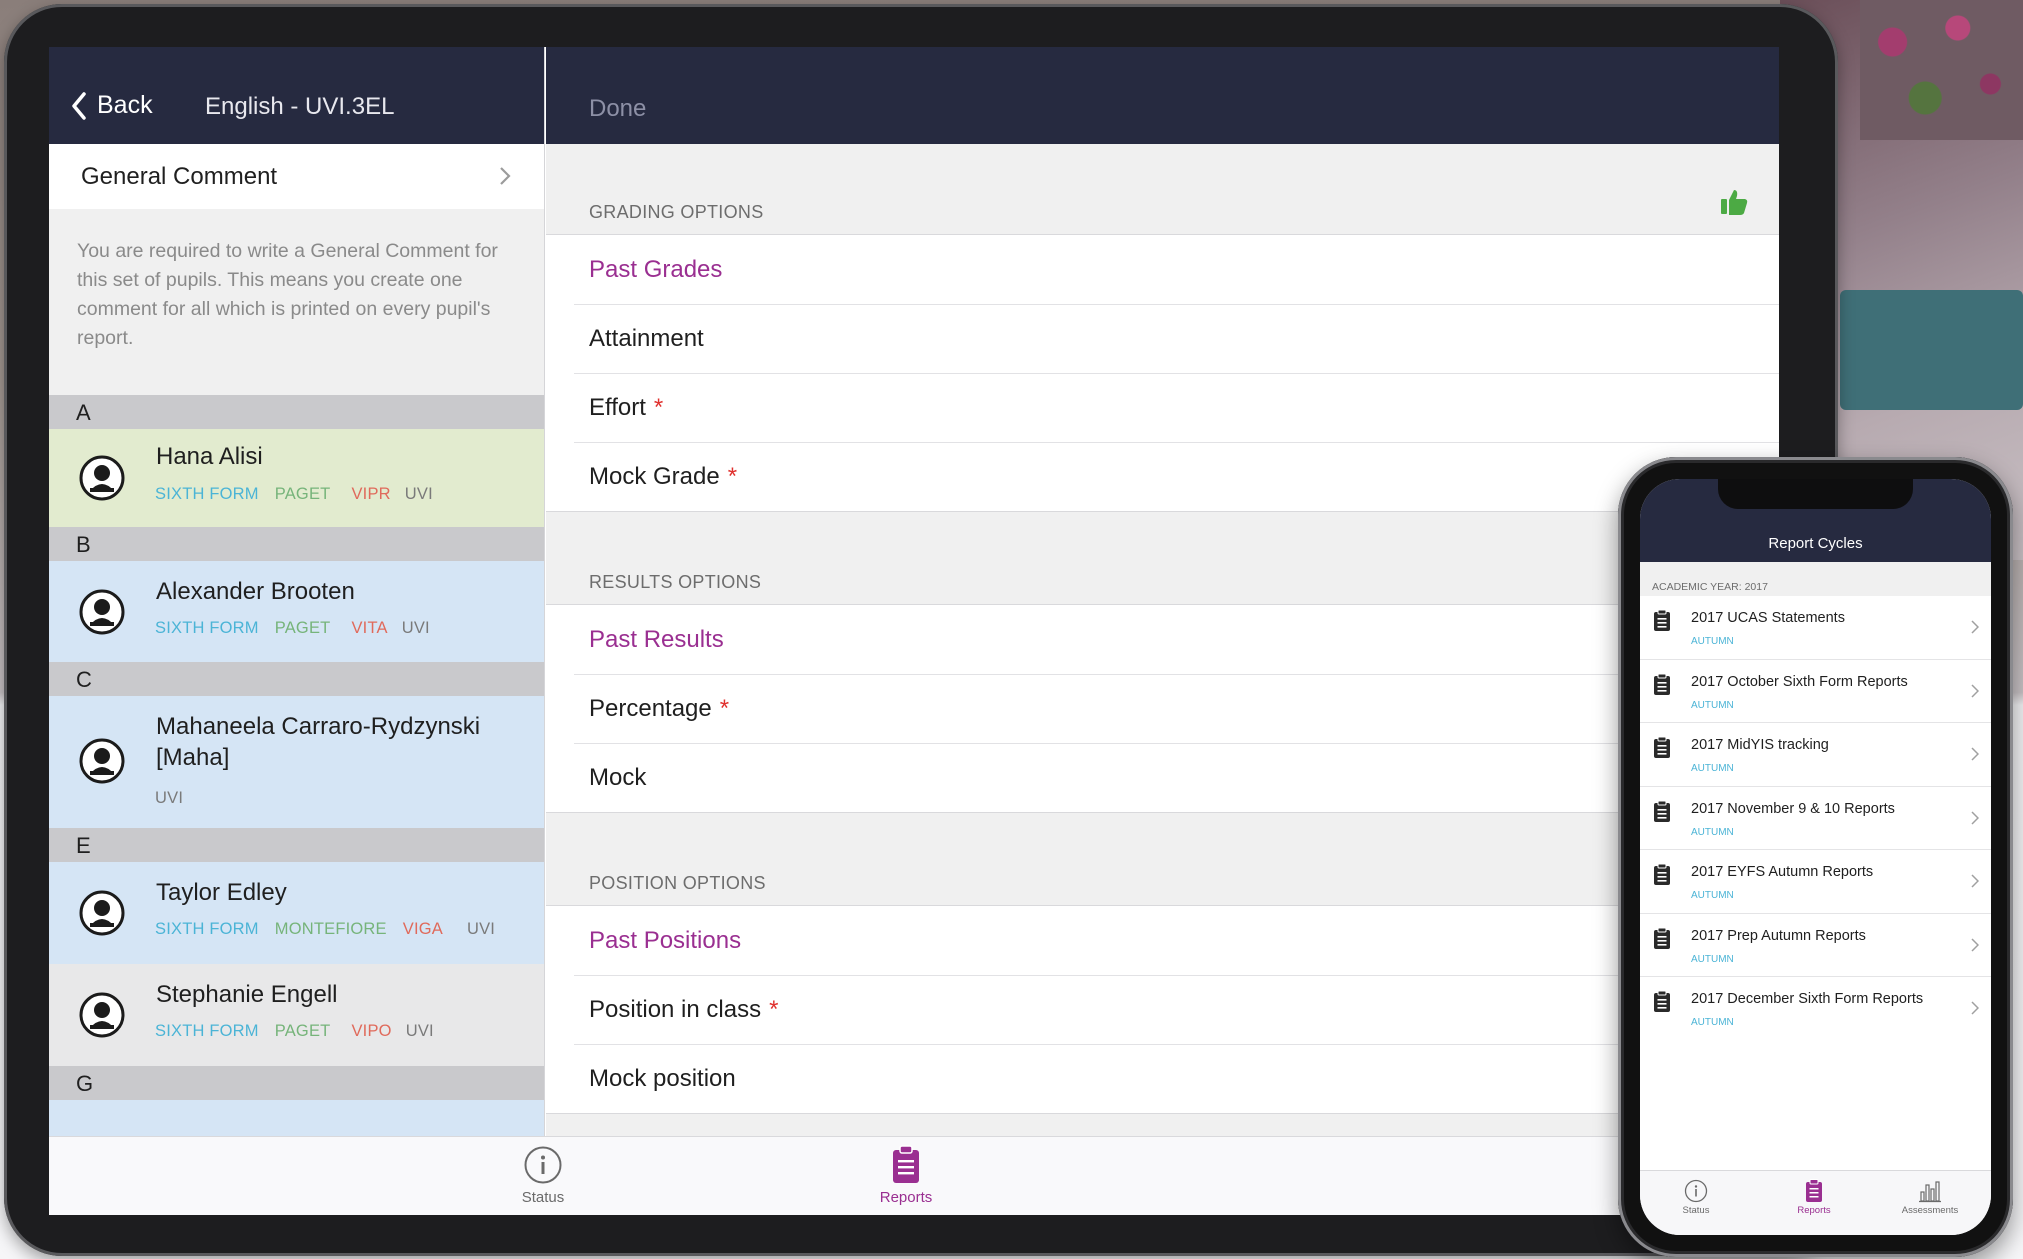 This screenshot has width=2023, height=1259. Describe the element at coordinates (1930, 1192) in the screenshot. I see `bar-chart-icon` at that location.